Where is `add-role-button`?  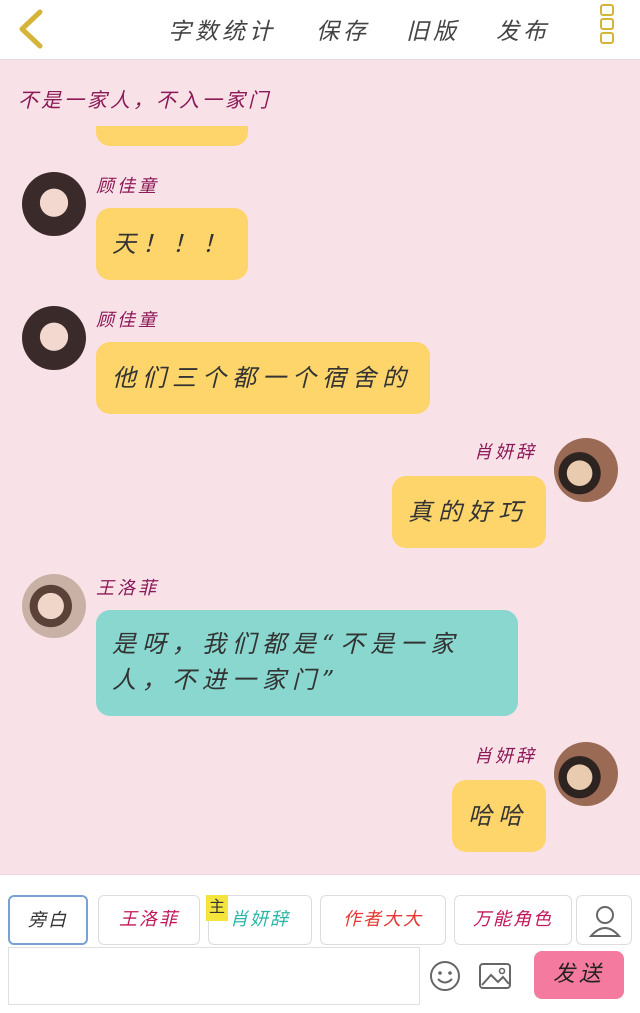
add-role-button is located at coordinates (604, 920).